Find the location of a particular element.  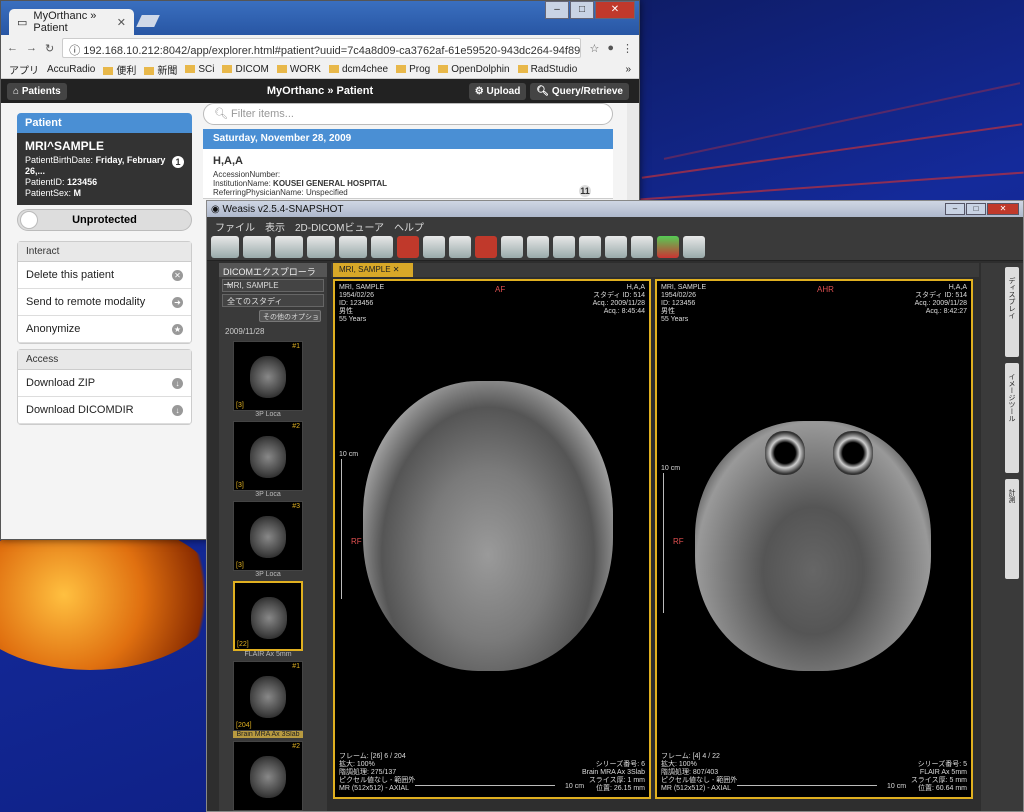

download-dicomdir-button: Download DICOMDIR ↓ is located at coordinates (104, 410).